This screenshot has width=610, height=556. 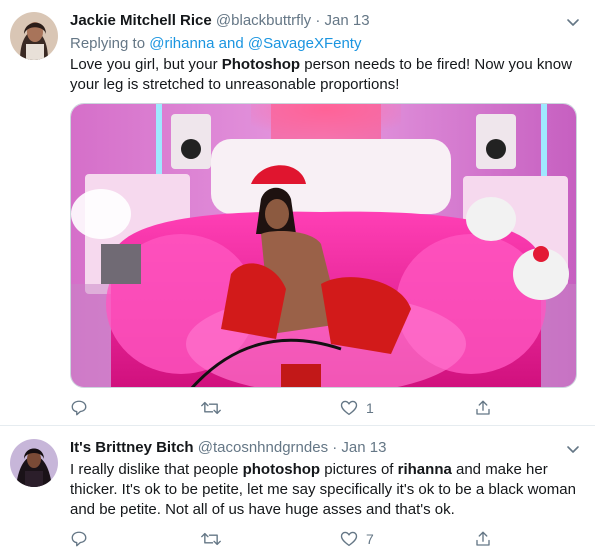 I want to click on replying-prefix: Replying to, so click(x=108, y=43).